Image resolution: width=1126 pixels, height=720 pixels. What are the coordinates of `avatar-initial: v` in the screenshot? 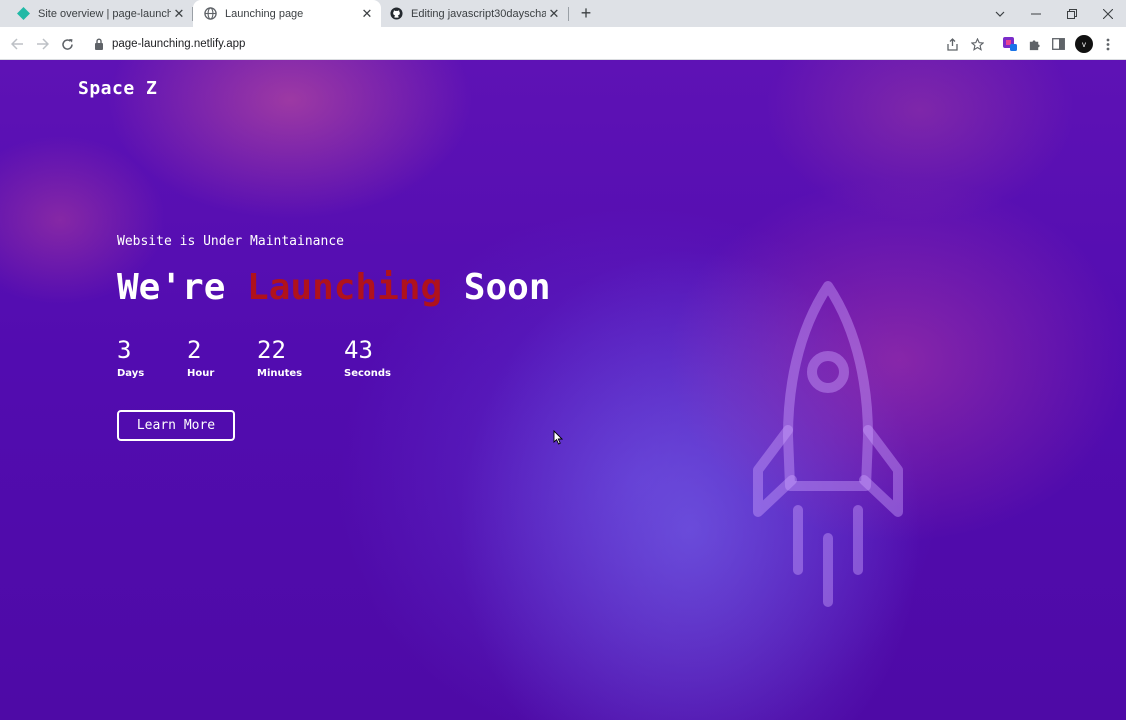 It's located at (1084, 44).